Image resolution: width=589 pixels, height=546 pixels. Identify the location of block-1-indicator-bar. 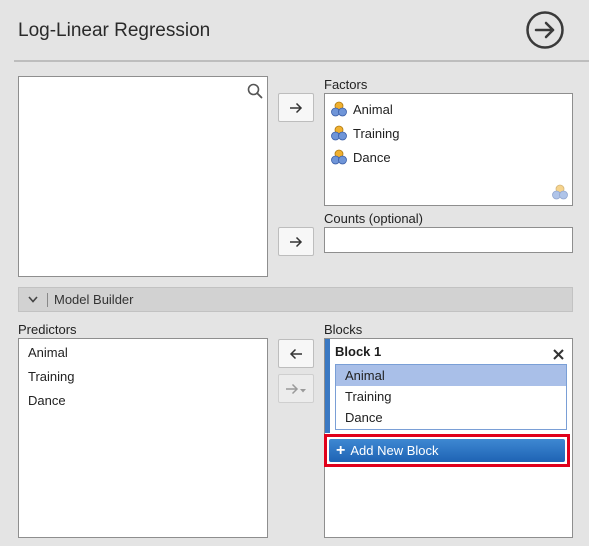
(327, 386).